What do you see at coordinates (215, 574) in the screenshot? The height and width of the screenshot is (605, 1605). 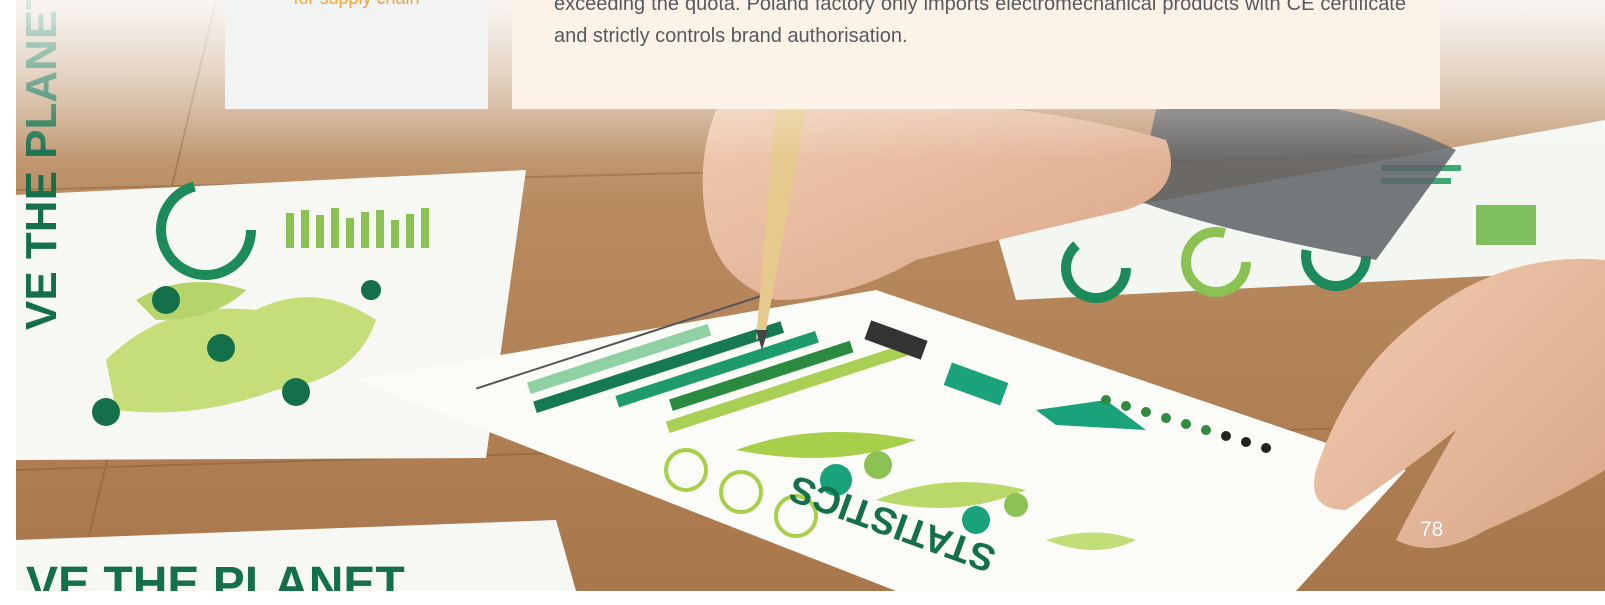 I see `save-the-planet-bottom-text: VE THE PLANET` at bounding box center [215, 574].